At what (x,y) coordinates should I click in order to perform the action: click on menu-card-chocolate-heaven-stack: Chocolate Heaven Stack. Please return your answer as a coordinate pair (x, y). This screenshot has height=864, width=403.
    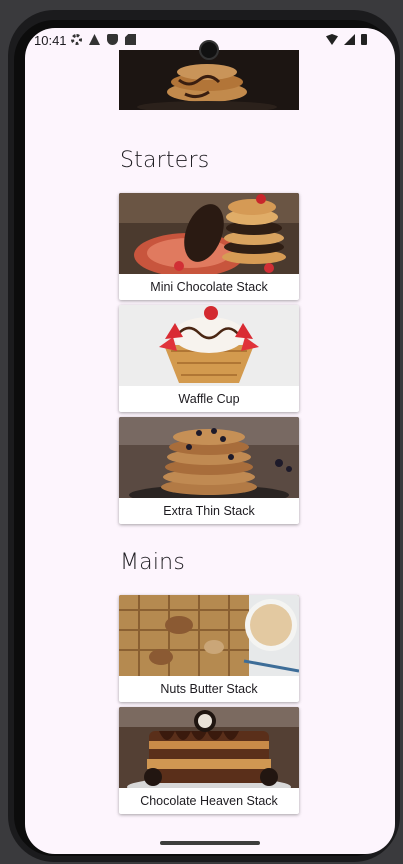
    Looking at the image, I should click on (209, 760).